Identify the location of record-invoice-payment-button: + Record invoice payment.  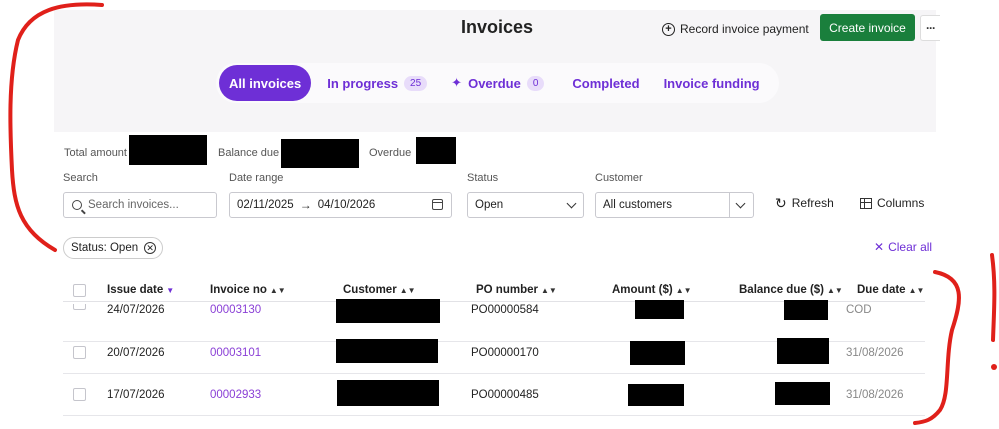
(735, 29).